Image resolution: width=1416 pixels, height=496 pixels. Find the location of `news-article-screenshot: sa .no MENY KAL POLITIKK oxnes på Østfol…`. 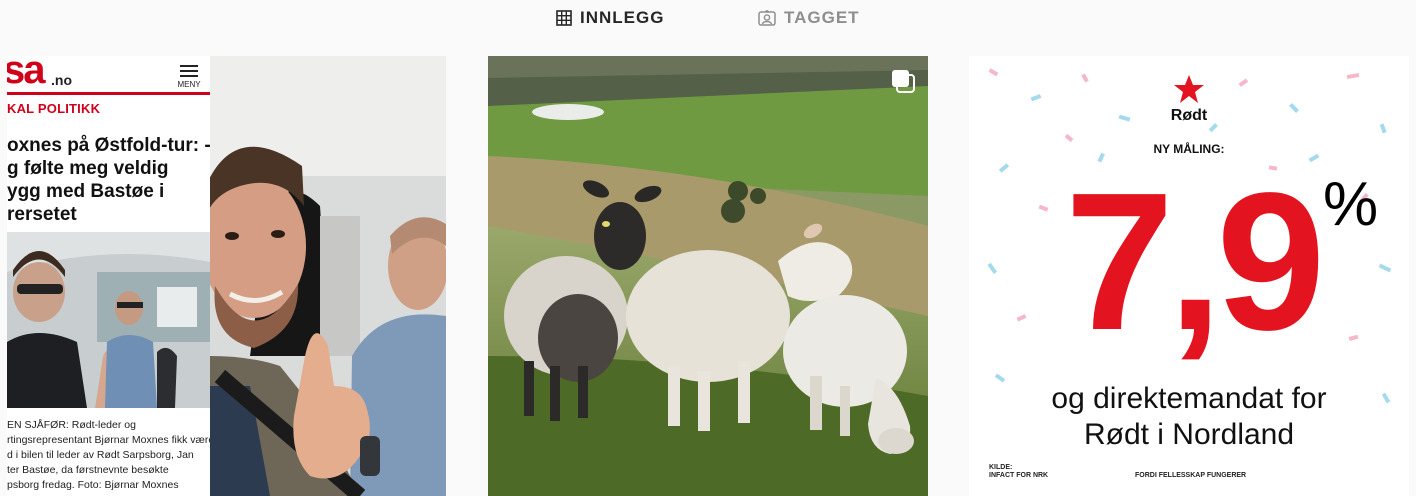

news-article-screenshot: sa .no MENY KAL POLITIKK oxnes på Østfol… is located at coordinates (108, 276).